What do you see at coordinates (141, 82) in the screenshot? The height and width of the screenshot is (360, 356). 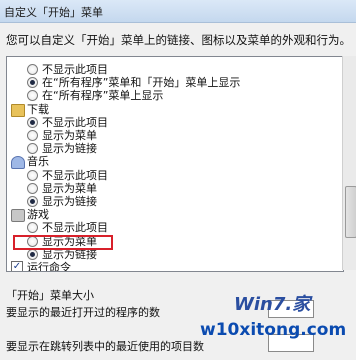 I see `radio-label: 在“所有程序”菜单和「开始」菜单上显示` at bounding box center [141, 82].